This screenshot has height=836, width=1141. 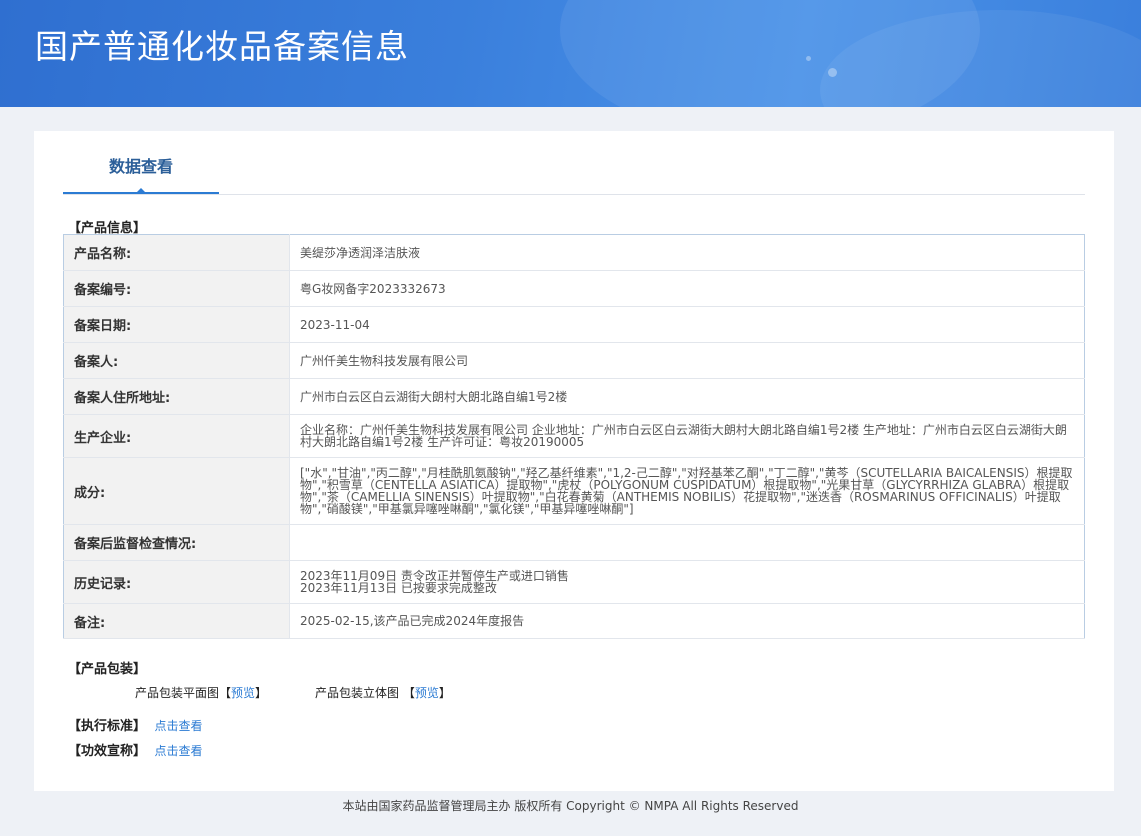 I want to click on standard-view-link: 点击查看, so click(x=179, y=726).